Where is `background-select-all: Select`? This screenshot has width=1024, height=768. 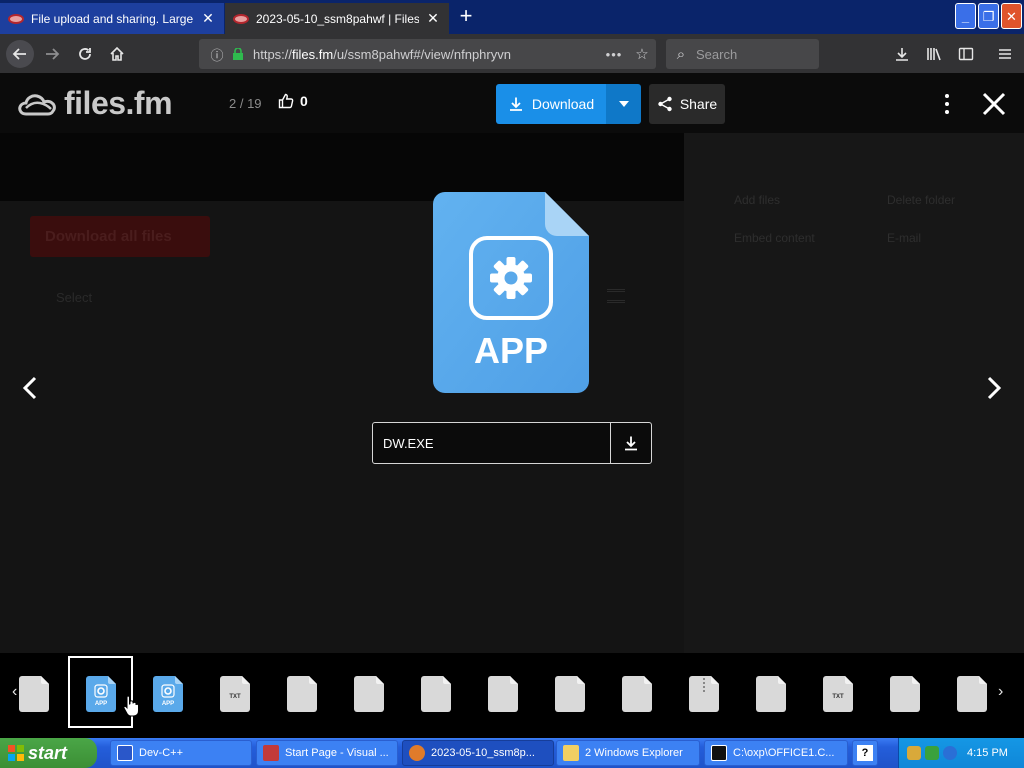
background-select-all: Select is located at coordinates (74, 297).